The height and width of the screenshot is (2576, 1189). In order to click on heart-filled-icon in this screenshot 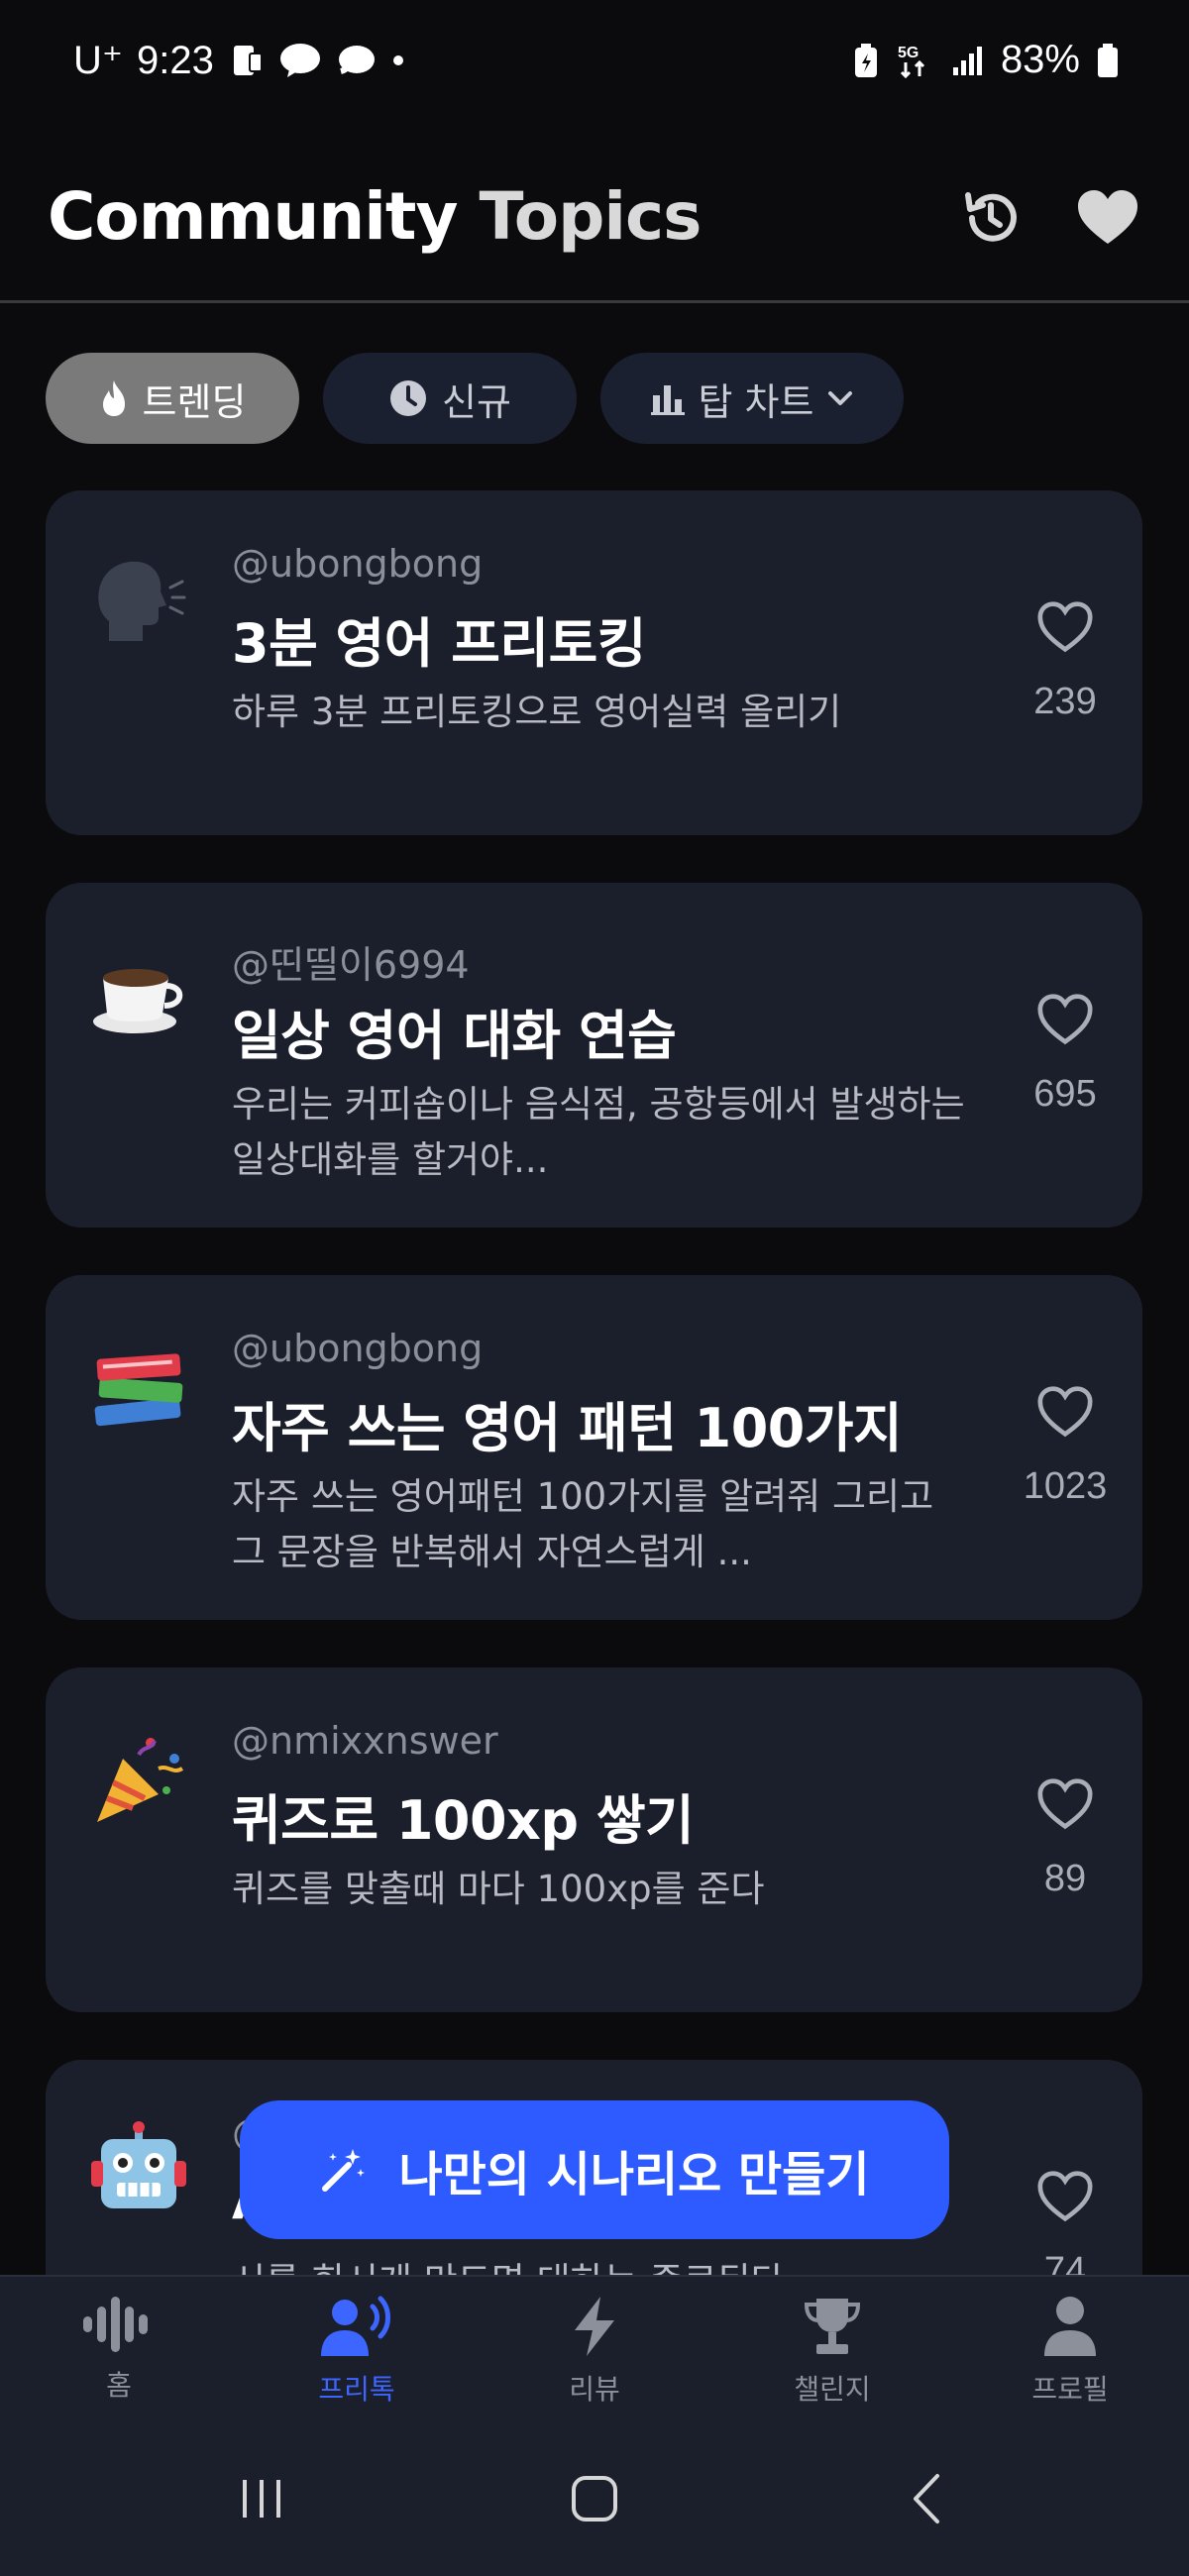, I will do `click(1107, 217)`.